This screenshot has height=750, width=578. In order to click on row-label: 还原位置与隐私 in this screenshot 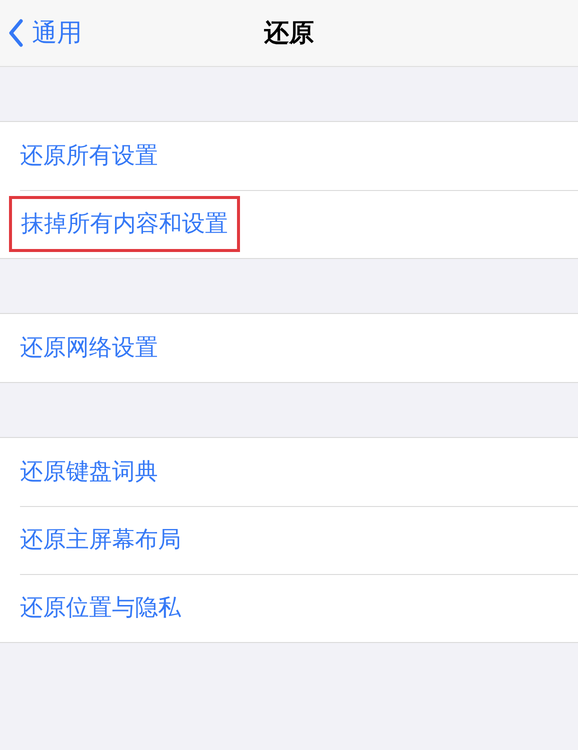, I will do `click(100, 608)`.